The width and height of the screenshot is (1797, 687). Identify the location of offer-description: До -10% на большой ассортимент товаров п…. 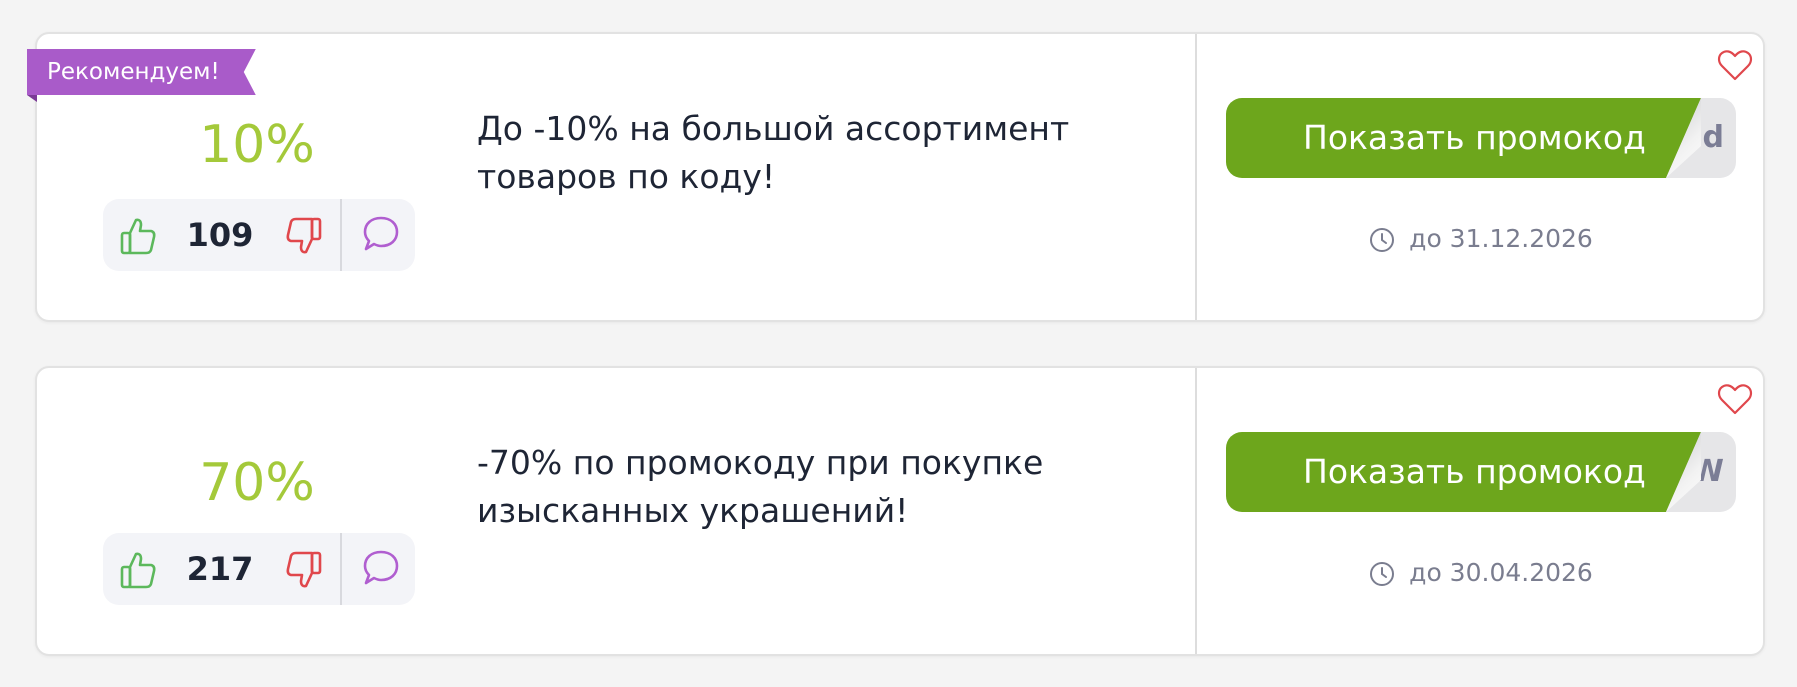
(797, 153).